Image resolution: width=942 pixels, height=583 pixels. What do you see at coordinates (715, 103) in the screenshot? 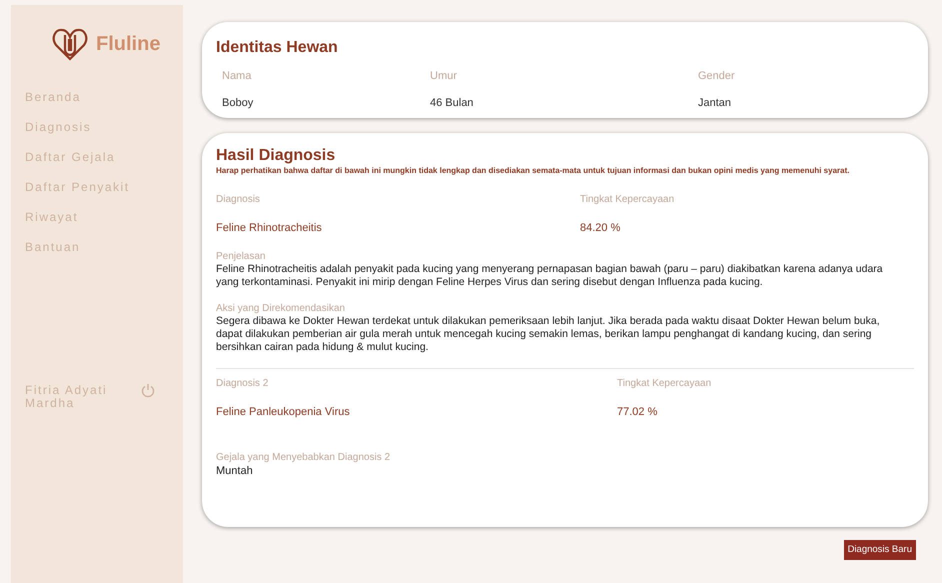
I see `field-value: Jantan` at bounding box center [715, 103].